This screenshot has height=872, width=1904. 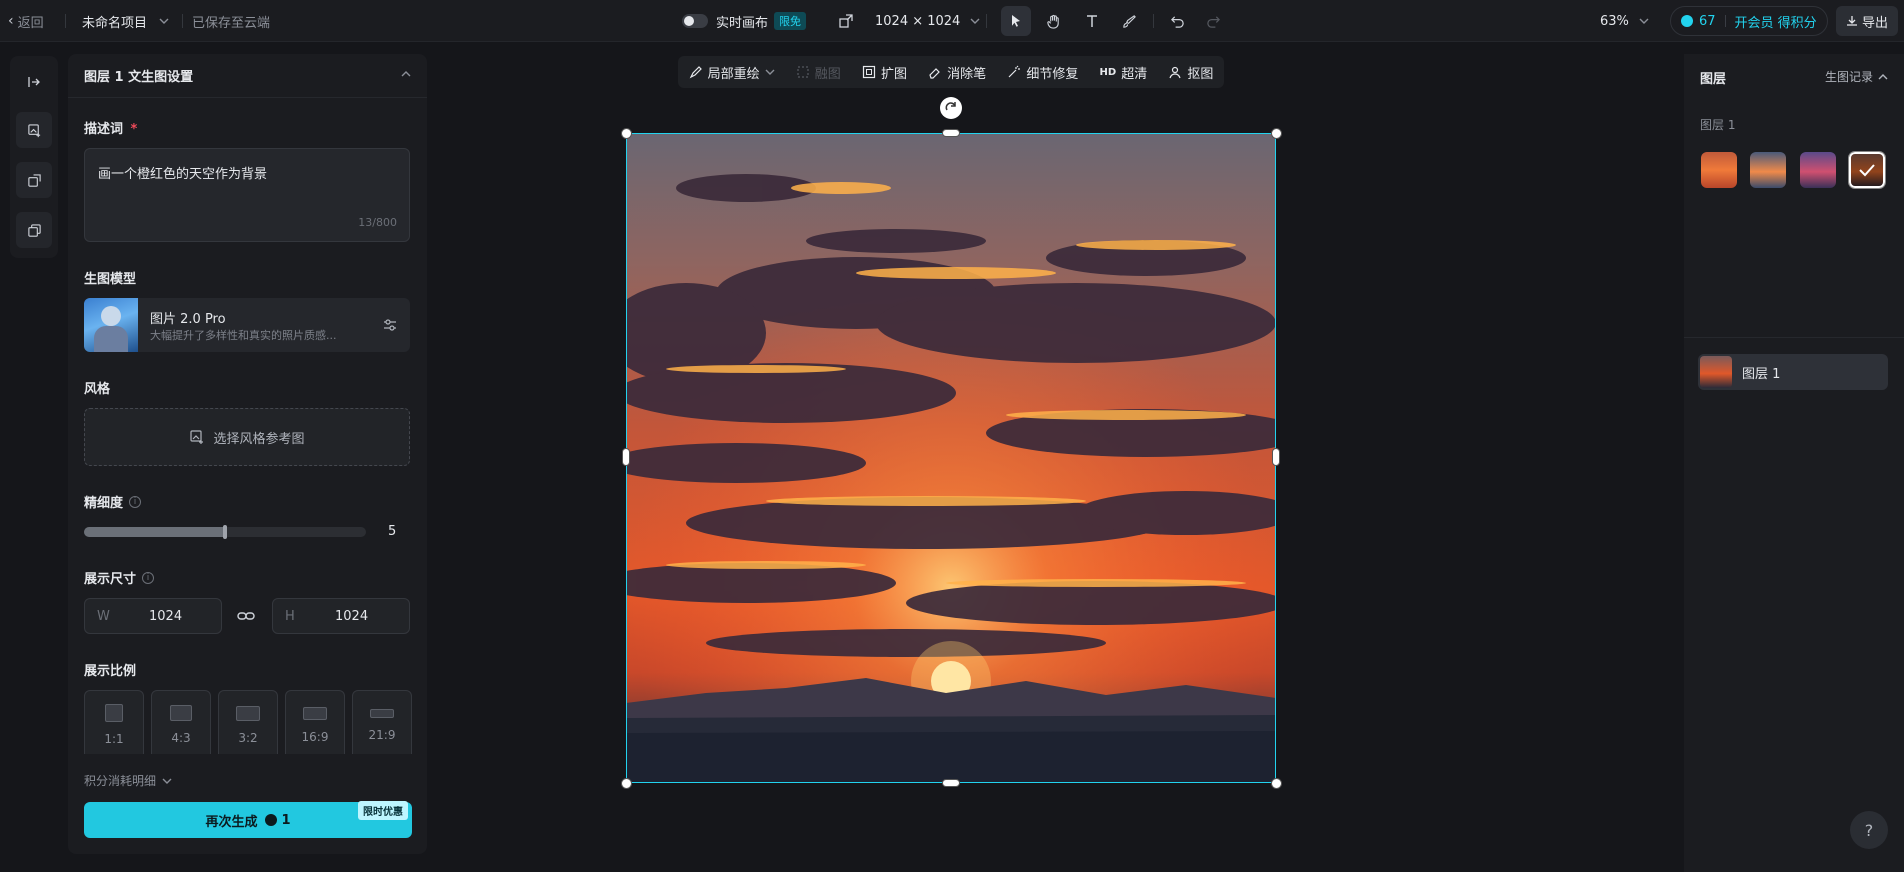 What do you see at coordinates (695, 21) in the screenshot?
I see `toggle-switch` at bounding box center [695, 21].